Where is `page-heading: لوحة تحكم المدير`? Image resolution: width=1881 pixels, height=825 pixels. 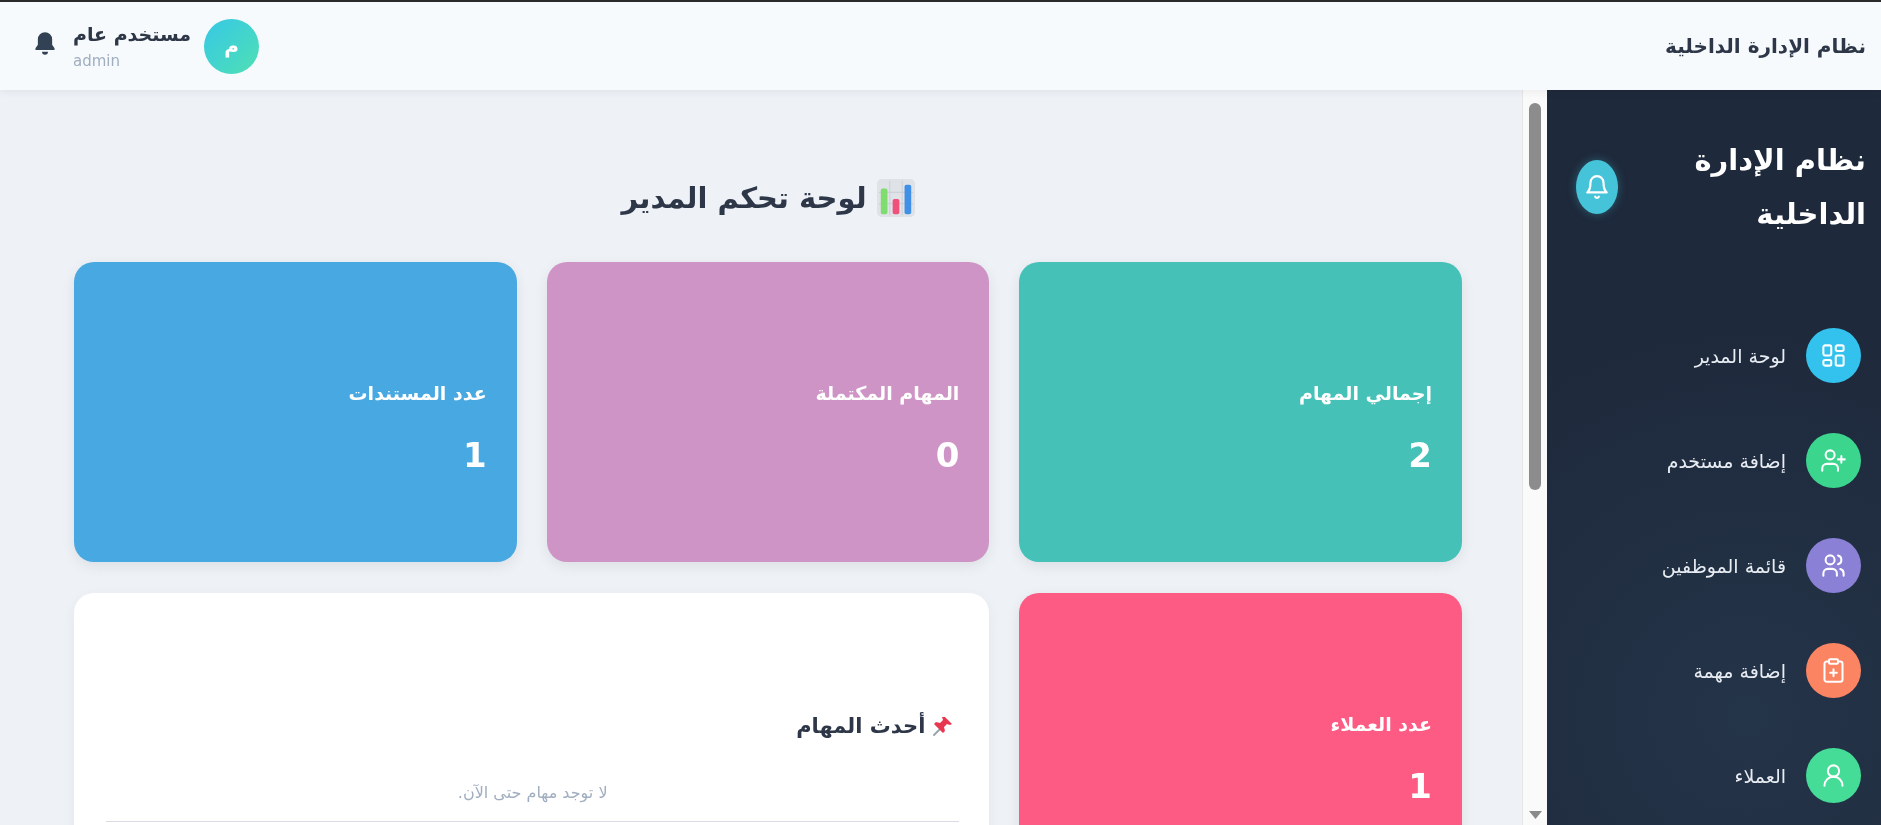 page-heading: لوحة تحكم المدير is located at coordinates (744, 198).